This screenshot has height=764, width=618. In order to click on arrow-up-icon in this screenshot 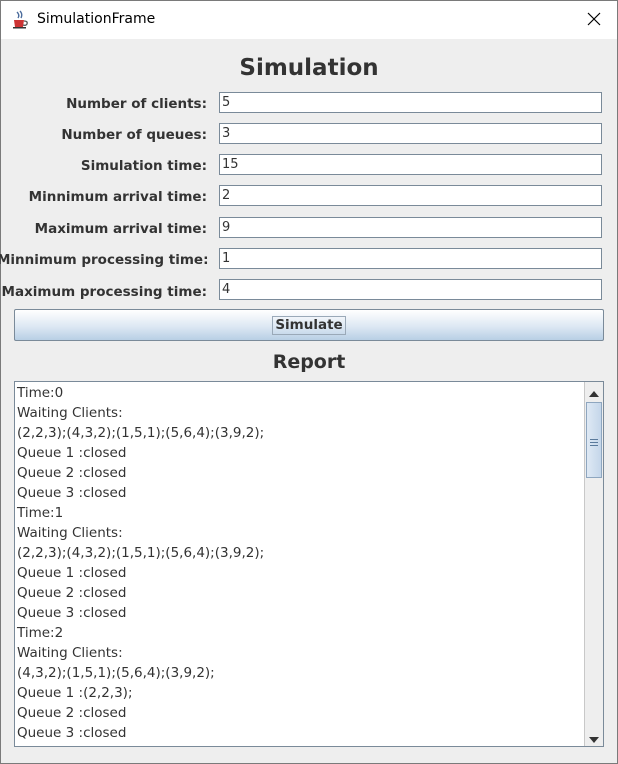, I will do `click(594, 391)`.